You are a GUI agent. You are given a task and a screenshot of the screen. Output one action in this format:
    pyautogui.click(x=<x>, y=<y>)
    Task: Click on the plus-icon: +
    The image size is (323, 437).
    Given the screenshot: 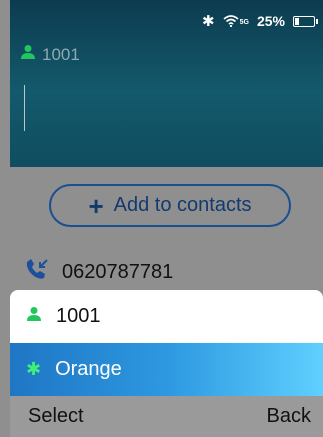 What is the action you would take?
    pyautogui.click(x=96, y=205)
    